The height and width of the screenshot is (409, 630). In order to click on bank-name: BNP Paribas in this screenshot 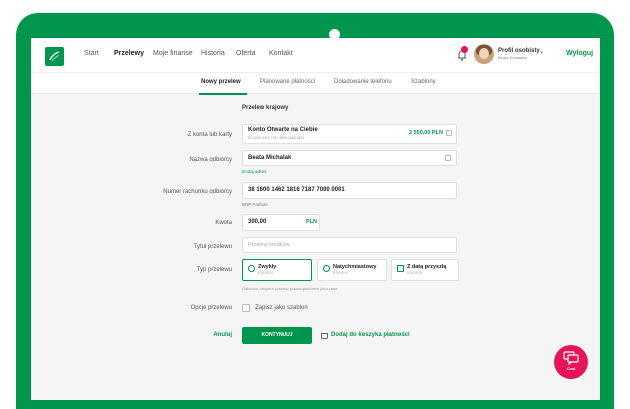, I will do `click(255, 204)`.